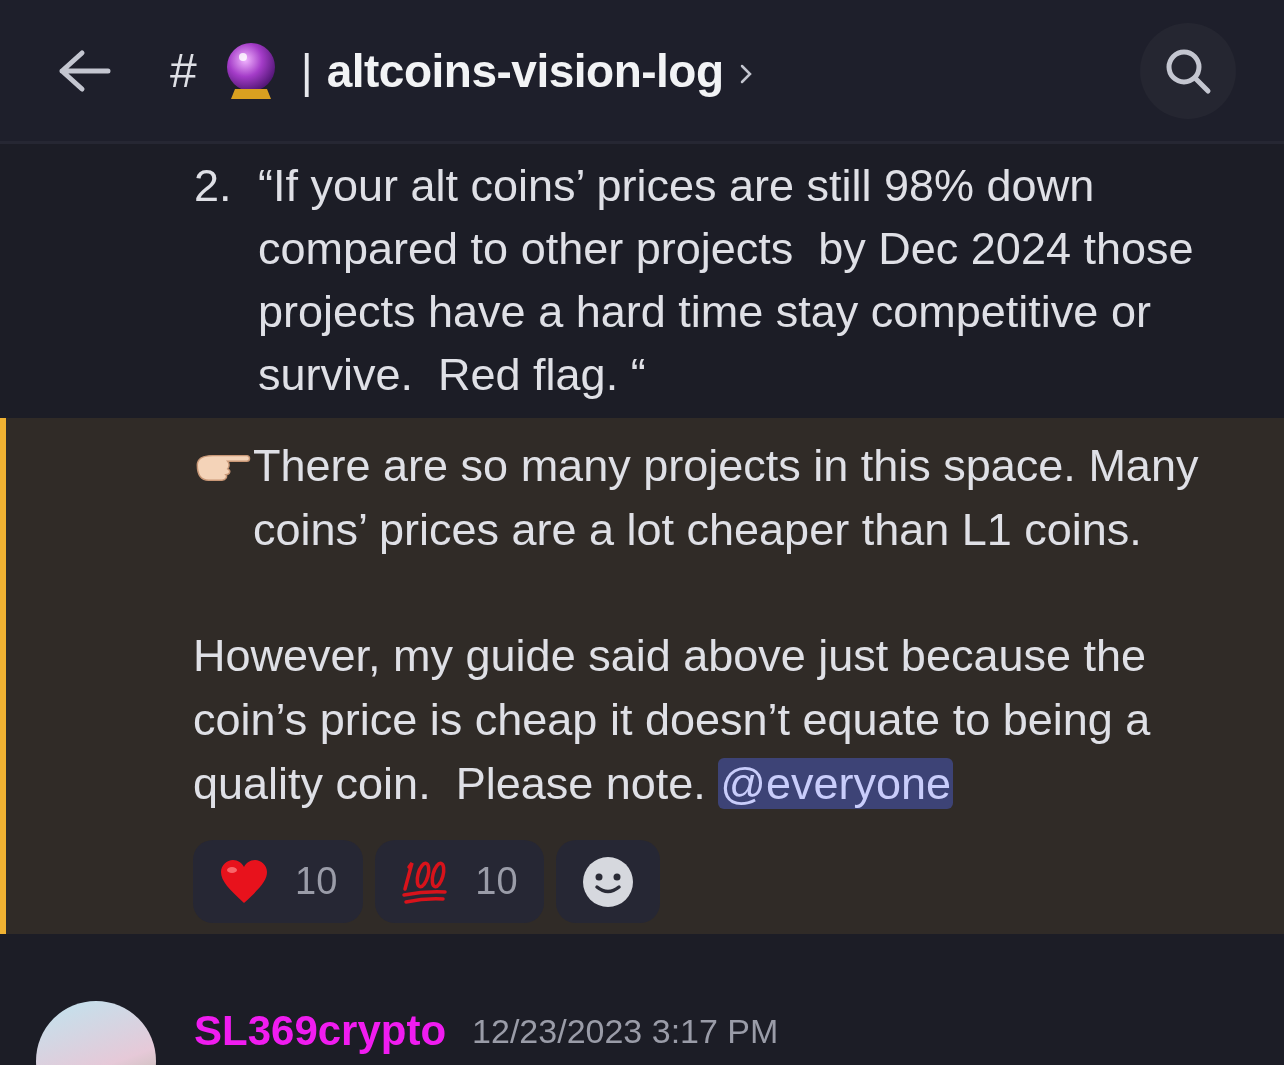 The width and height of the screenshot is (1284, 1065). Describe the element at coordinates (213, 186) in the screenshot. I see `list-number: 2.` at that location.